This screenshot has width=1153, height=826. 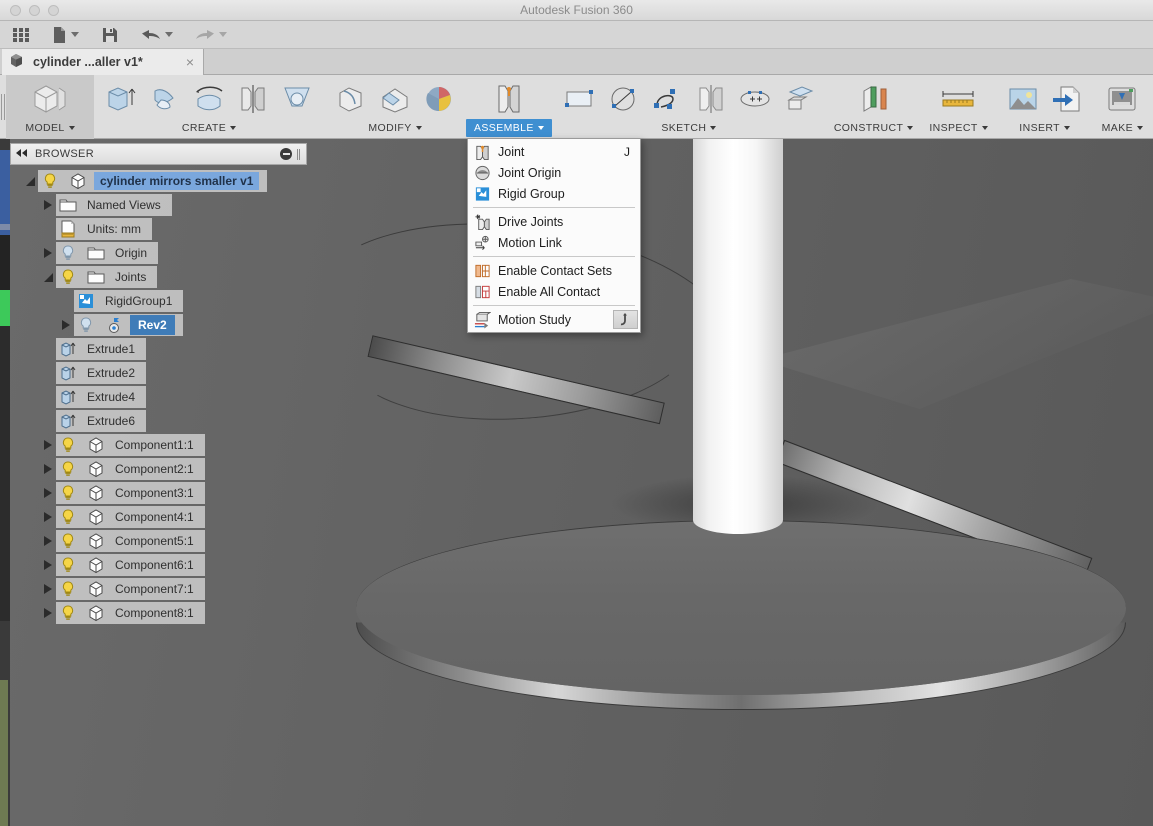 What do you see at coordinates (394, 128) in the screenshot?
I see `ribbon-panel-modify-label: MODIFY` at bounding box center [394, 128].